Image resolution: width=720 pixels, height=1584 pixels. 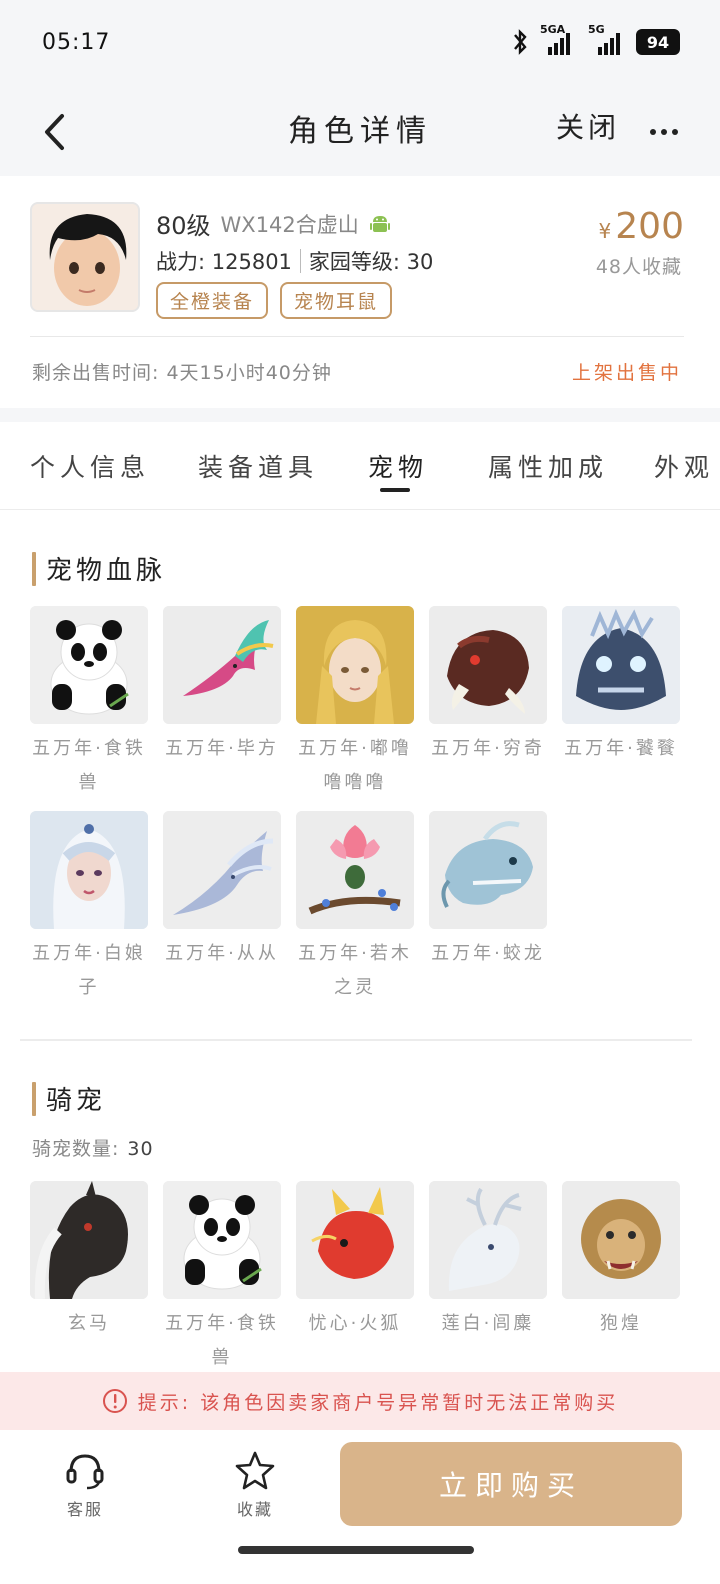 I want to click on mount-count-value: 30, so click(x=140, y=1149).